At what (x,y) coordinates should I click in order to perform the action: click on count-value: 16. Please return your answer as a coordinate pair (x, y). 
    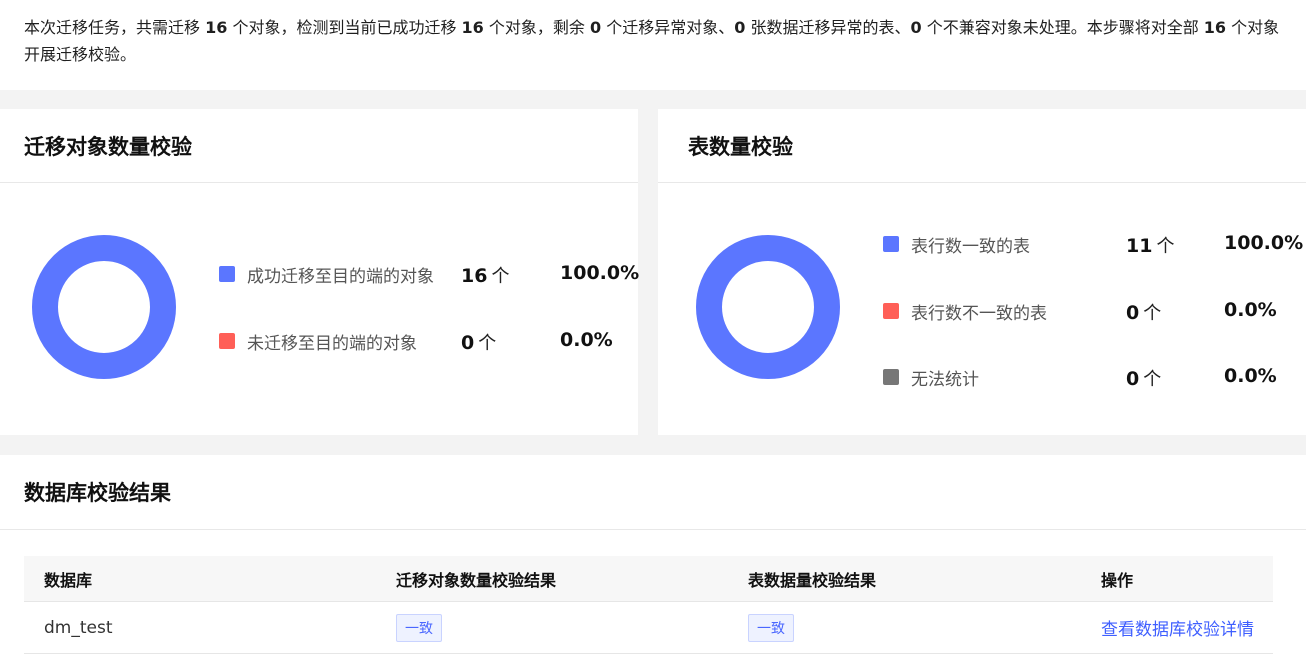
    Looking at the image, I should click on (474, 276).